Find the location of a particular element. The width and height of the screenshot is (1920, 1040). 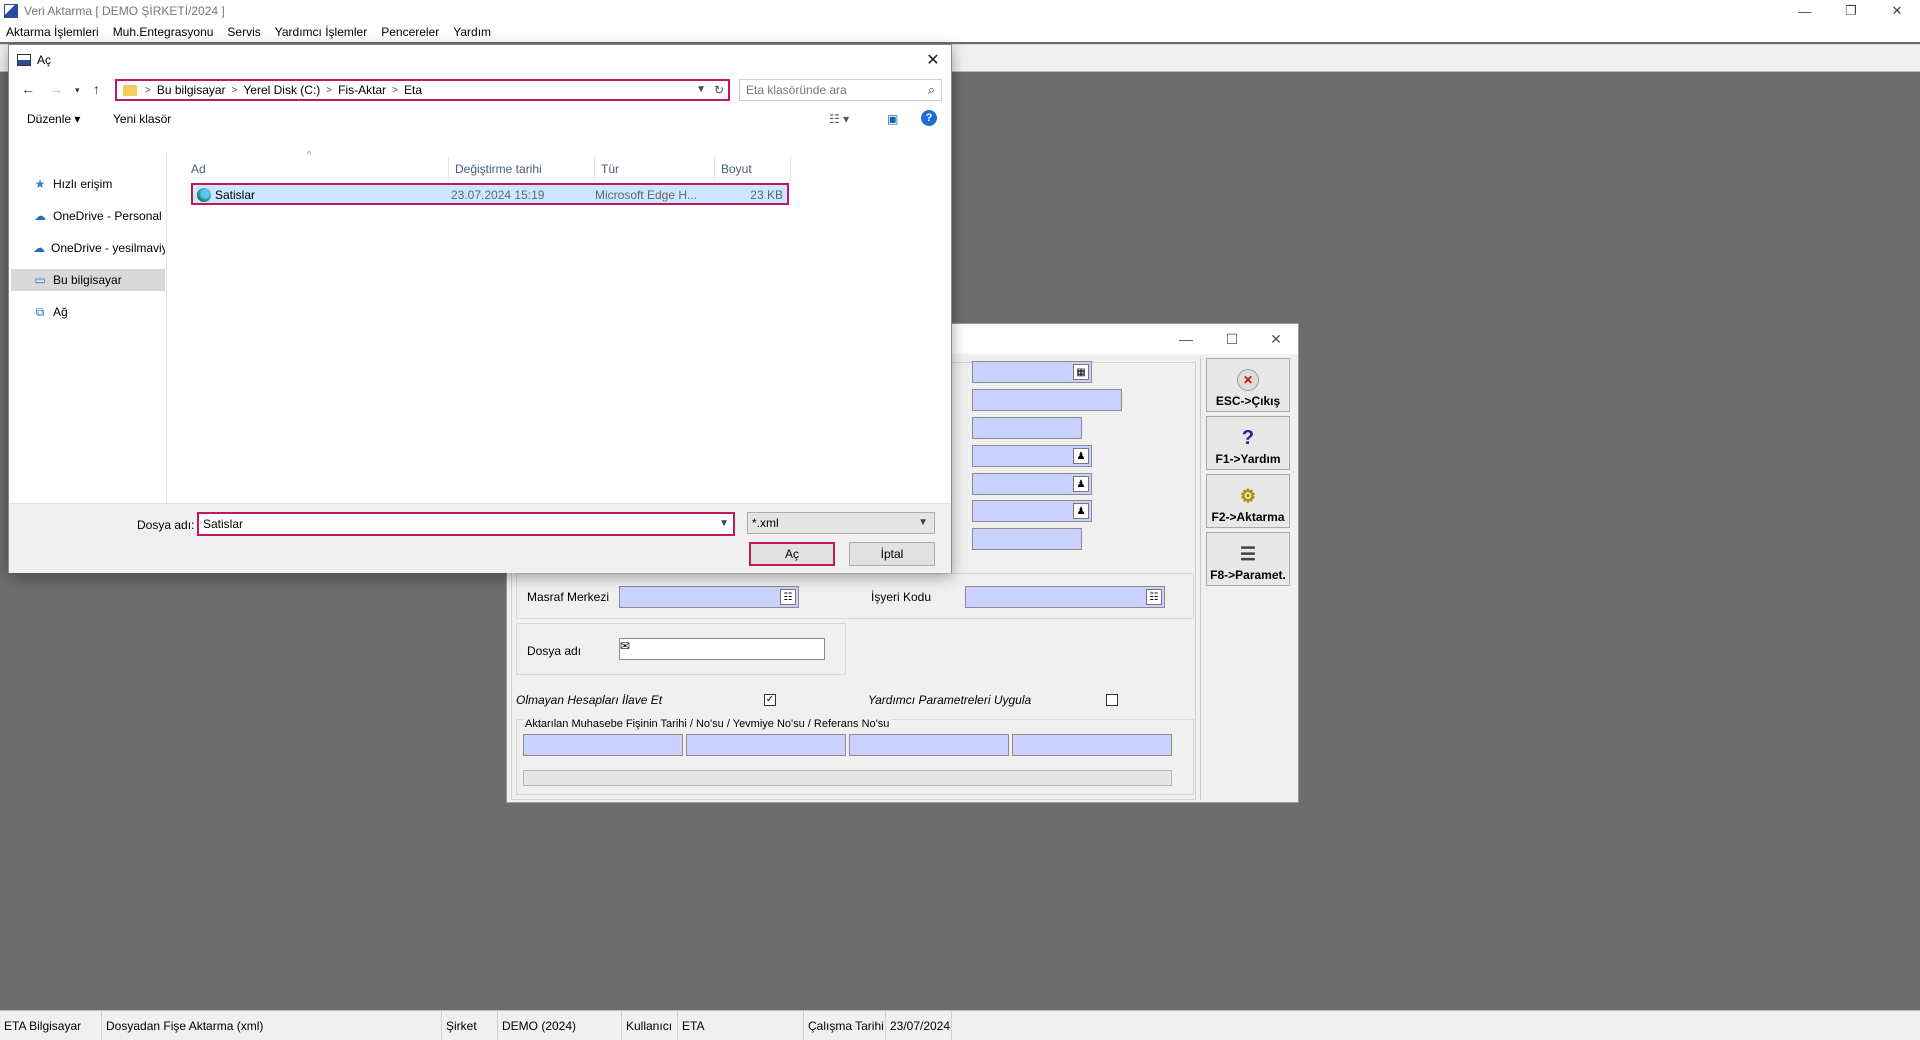

esc-exit-button: ✕ ESC->Çıkış is located at coordinates (1248, 385).